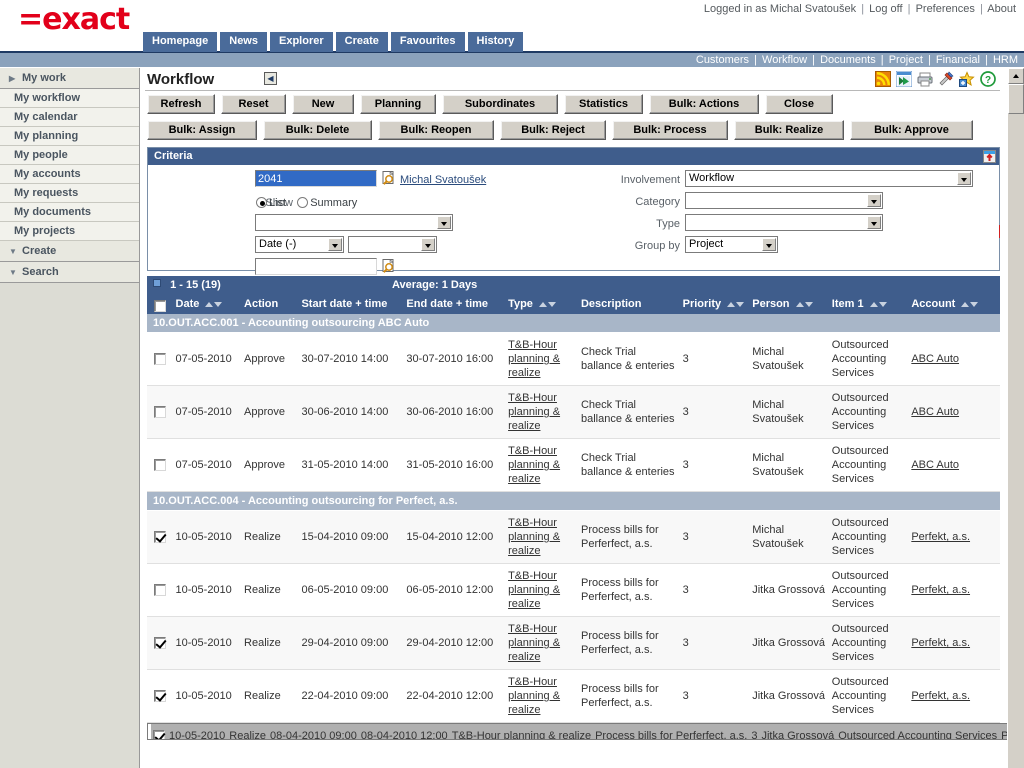 The height and width of the screenshot is (768, 1024). Describe the element at coordinates (946, 79) in the screenshot. I see `tools-icon` at that location.